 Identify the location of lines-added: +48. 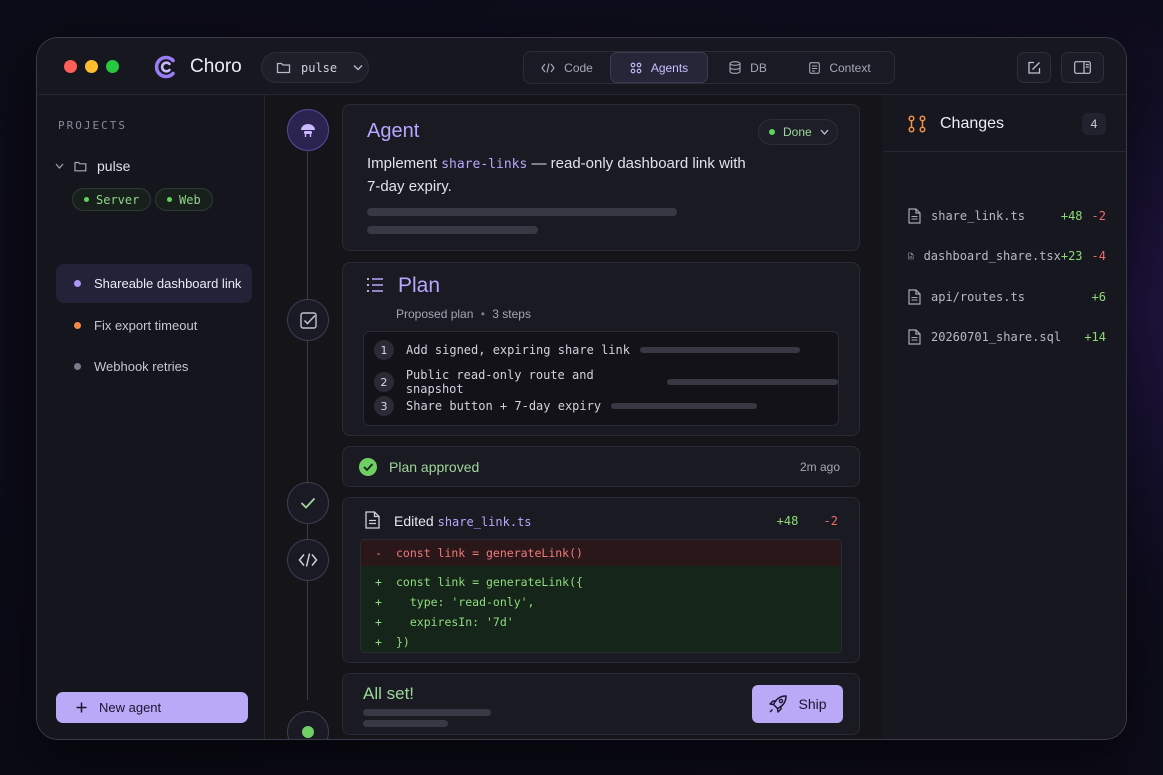
(787, 521).